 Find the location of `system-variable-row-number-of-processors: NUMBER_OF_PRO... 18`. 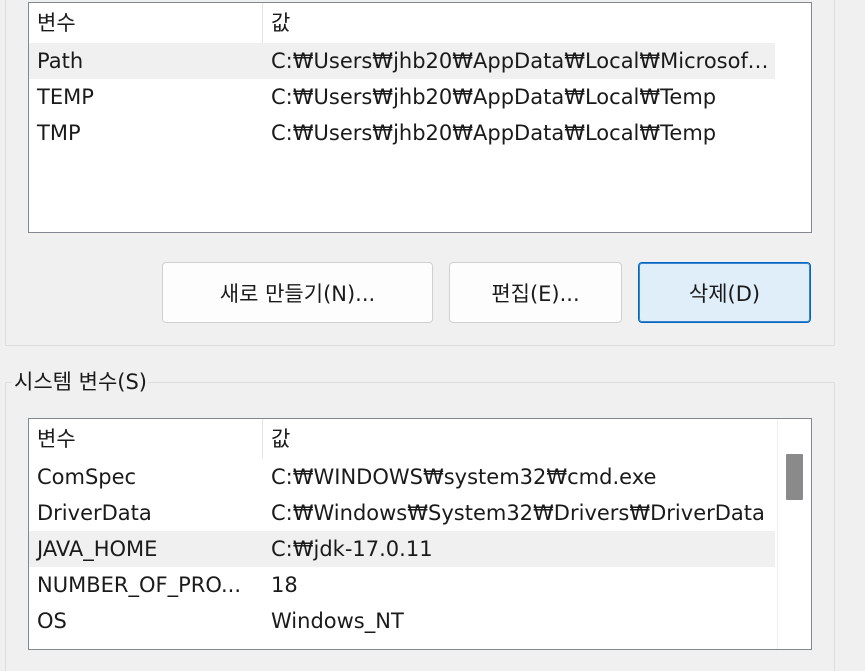

system-variable-row-number-of-processors: NUMBER_OF_PRO... 18 is located at coordinates (402, 585).